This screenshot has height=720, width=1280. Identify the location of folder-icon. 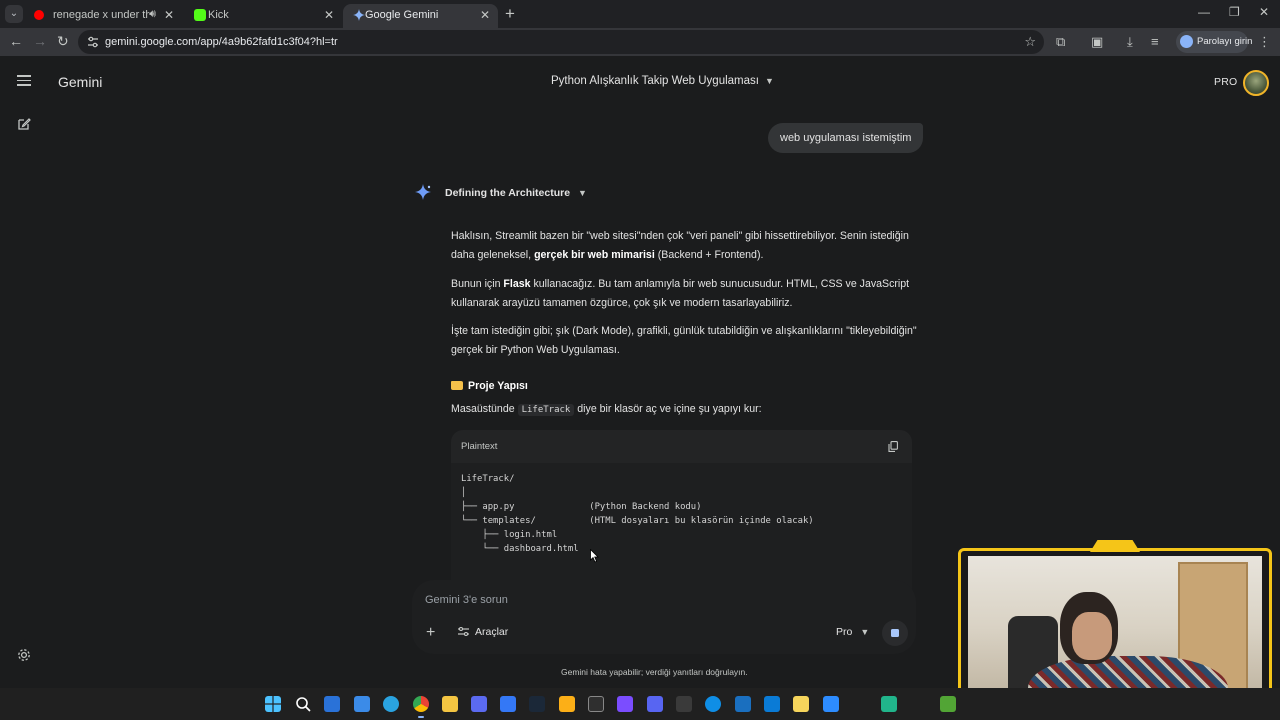
(457, 385).